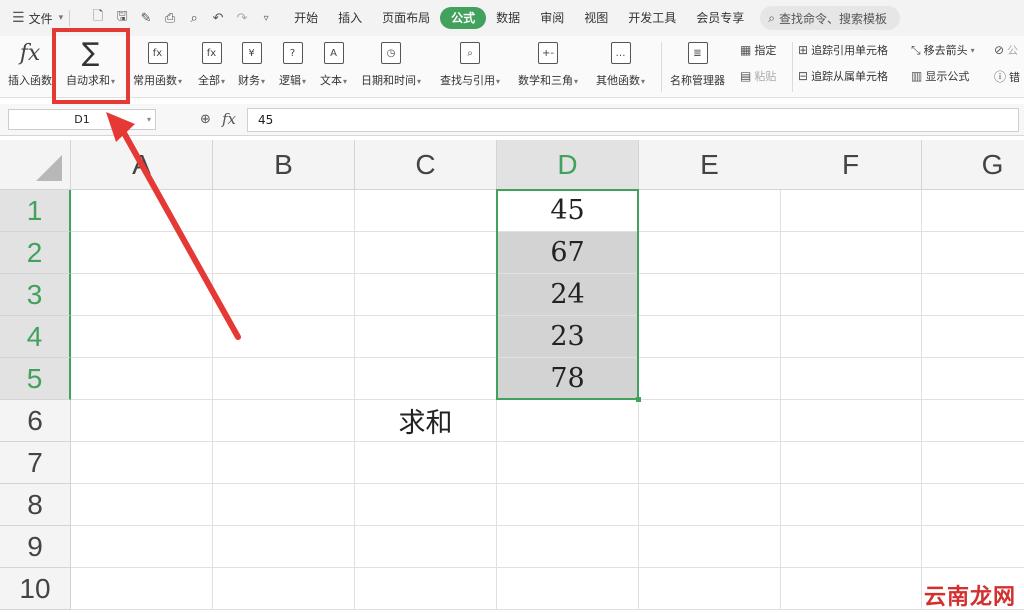  What do you see at coordinates (568, 253) in the screenshot?
I see `cell-d2: 67` at bounding box center [568, 253].